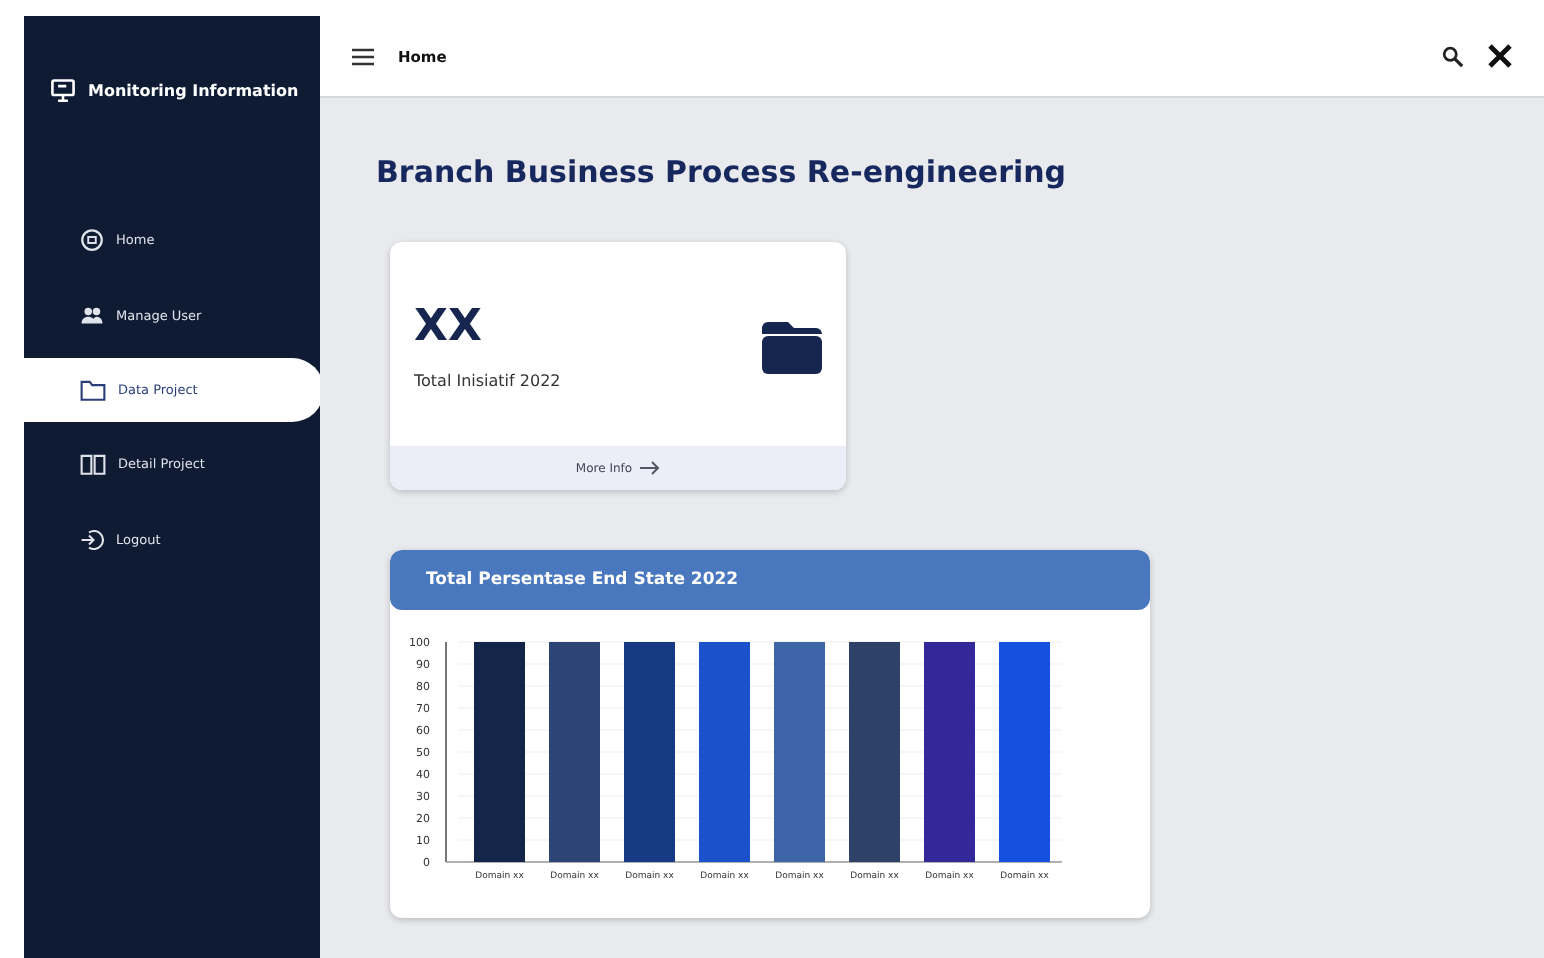 This screenshot has width=1544, height=958. What do you see at coordinates (449, 327) in the screenshot?
I see `stat-value: XX` at bounding box center [449, 327].